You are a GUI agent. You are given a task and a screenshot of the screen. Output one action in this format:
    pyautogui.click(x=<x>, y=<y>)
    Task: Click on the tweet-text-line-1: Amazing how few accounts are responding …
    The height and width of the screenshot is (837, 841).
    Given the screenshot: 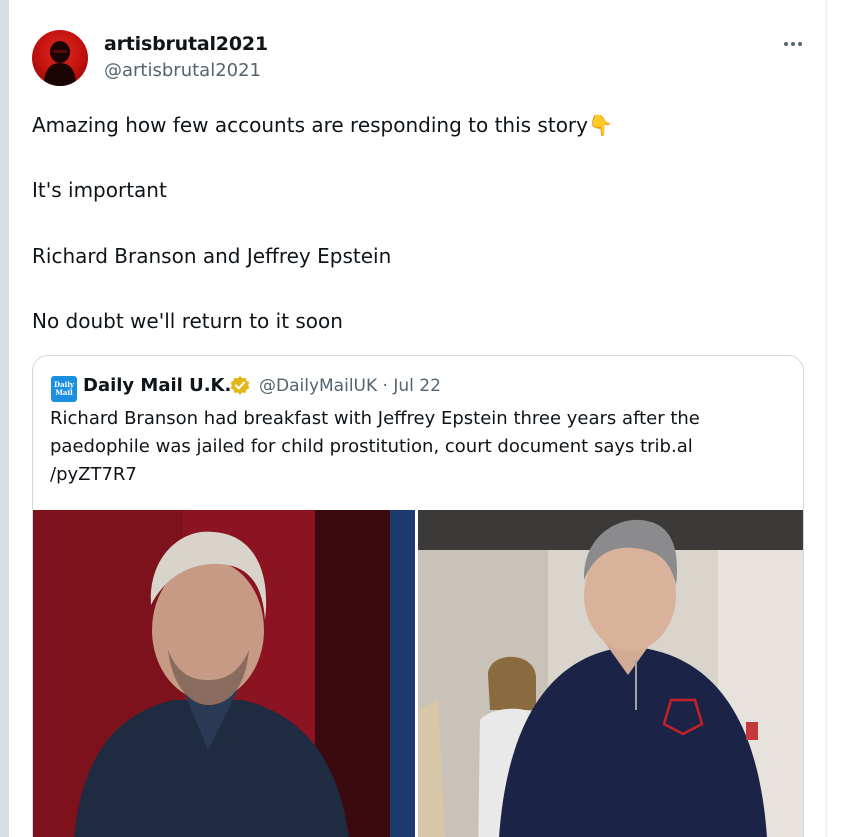 What is the action you would take?
    pyautogui.click(x=322, y=125)
    